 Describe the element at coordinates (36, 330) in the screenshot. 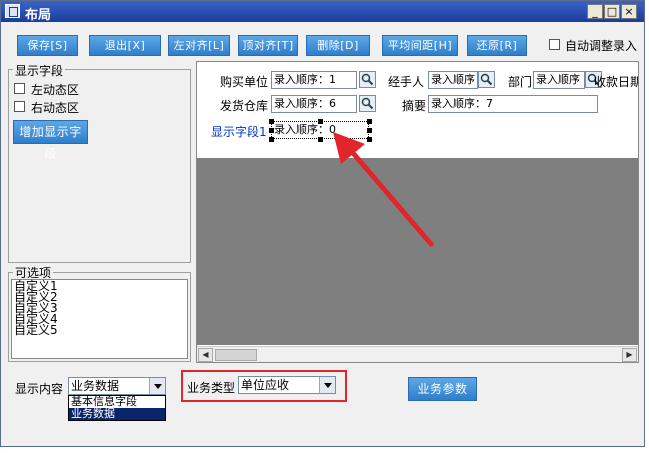

I see `list-item: 自定义5` at that location.